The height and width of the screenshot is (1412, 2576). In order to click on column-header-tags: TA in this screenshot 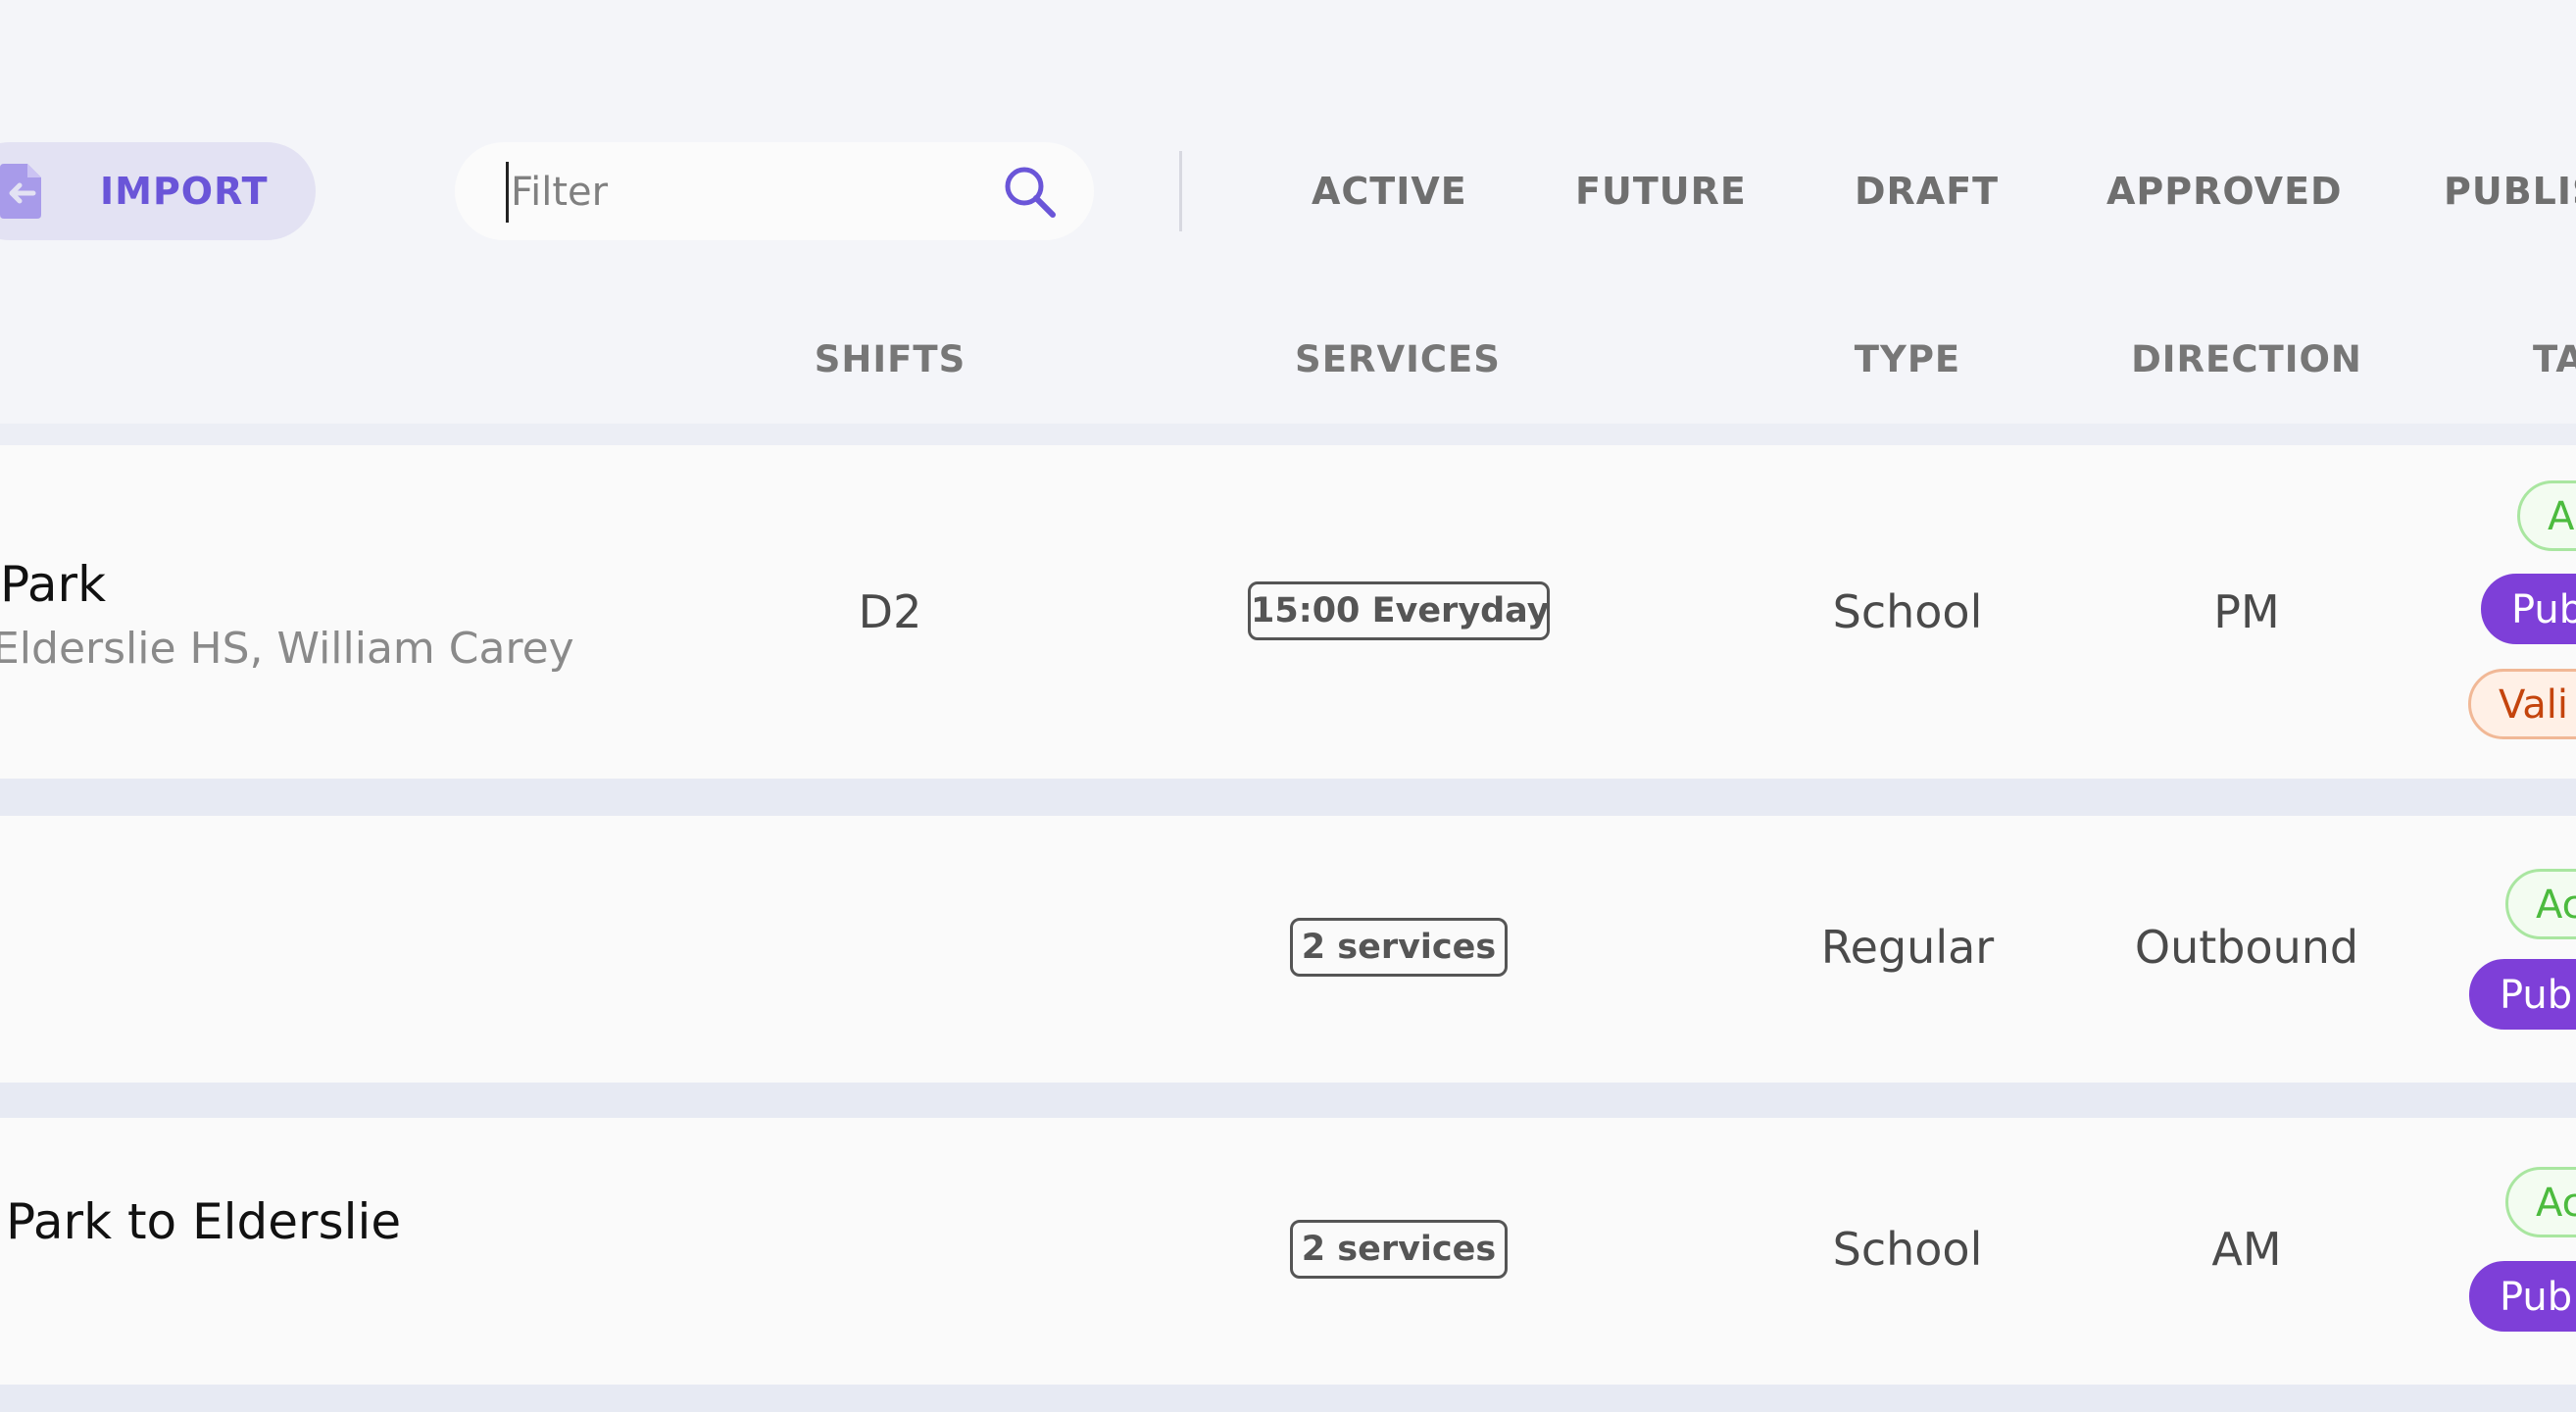, I will do `click(2554, 360)`.